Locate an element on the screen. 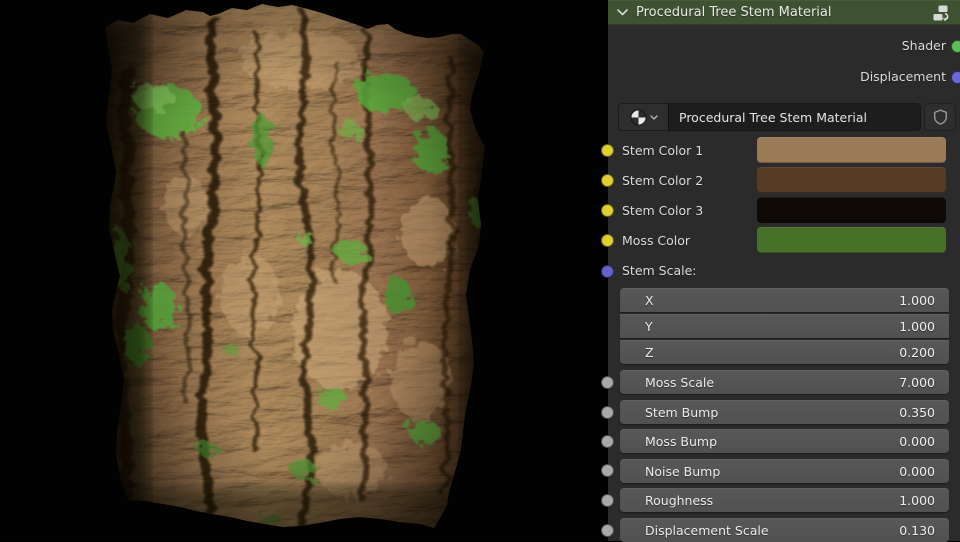  stem-bump-slider: Stem Bump 0.350 is located at coordinates (784, 412).